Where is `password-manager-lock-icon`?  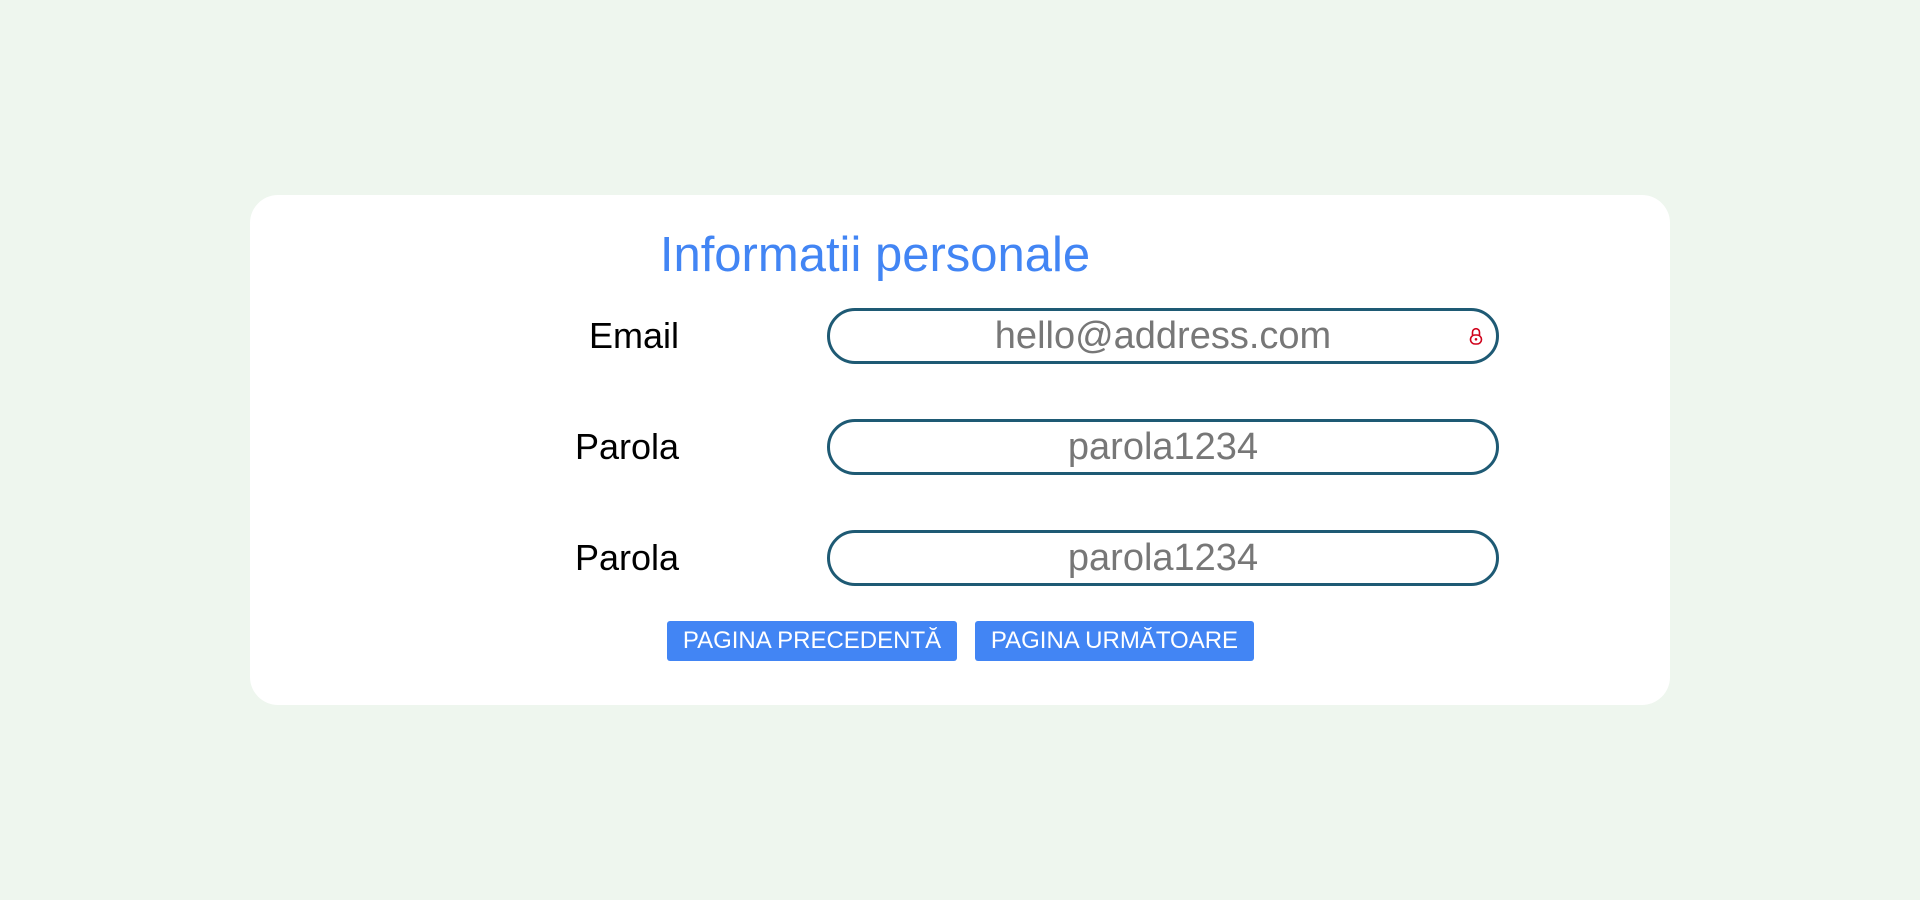
password-manager-lock-icon is located at coordinates (1476, 336).